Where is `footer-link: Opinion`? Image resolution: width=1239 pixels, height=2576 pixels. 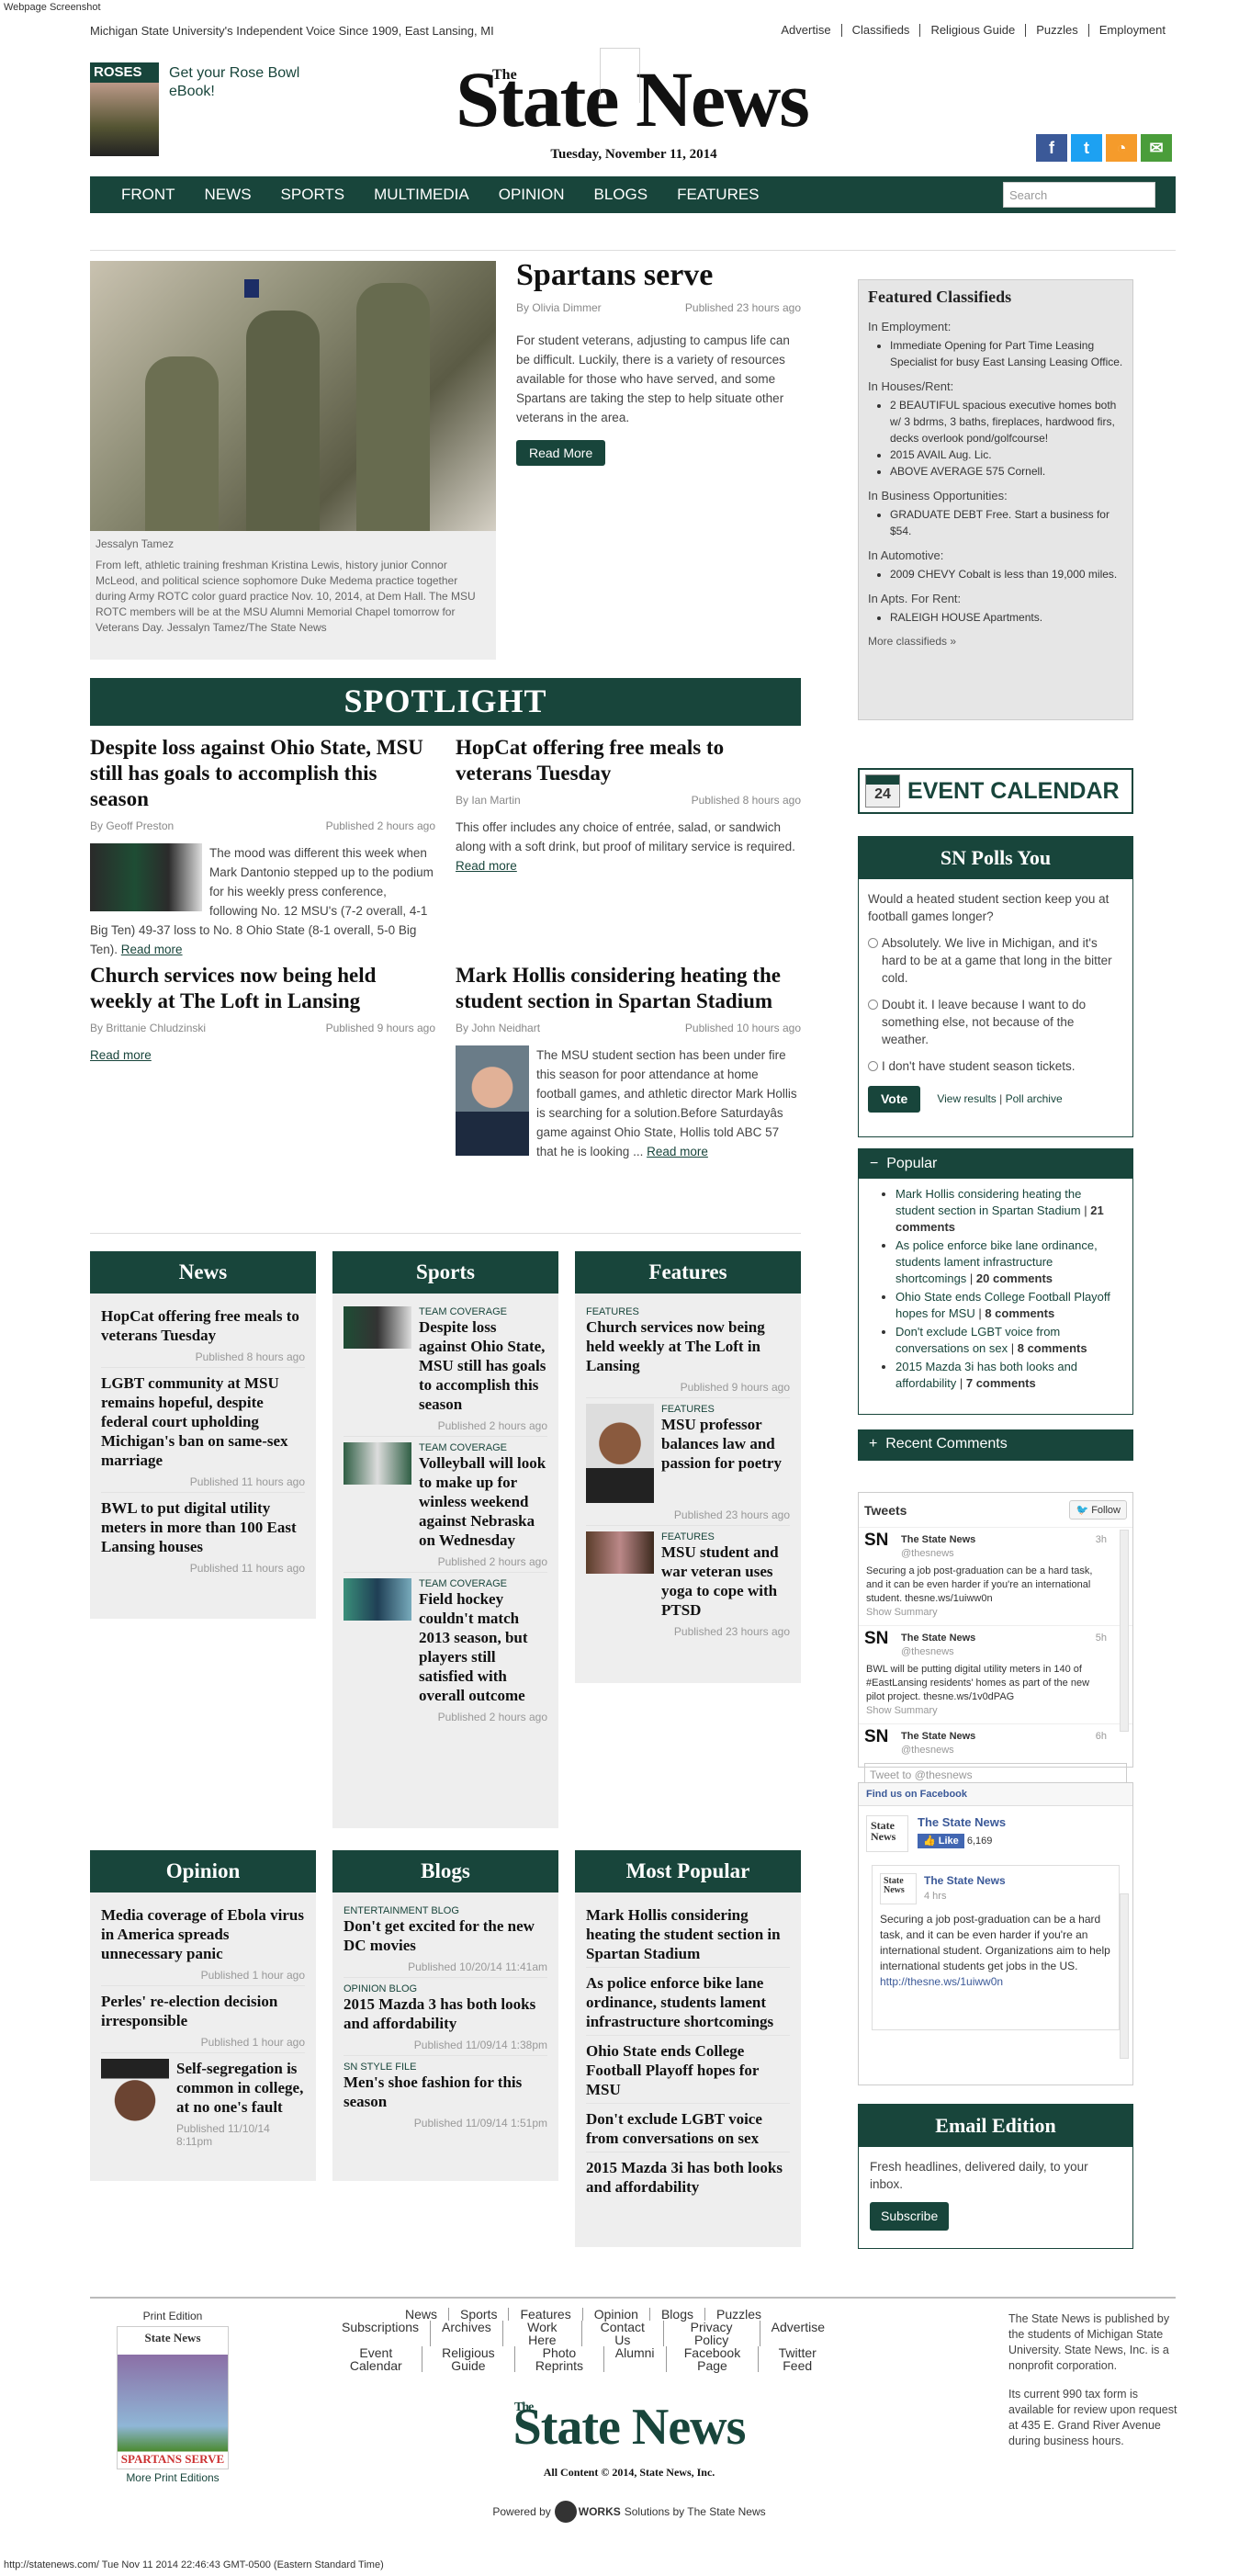
footer-link: Opinion is located at coordinates (615, 2314).